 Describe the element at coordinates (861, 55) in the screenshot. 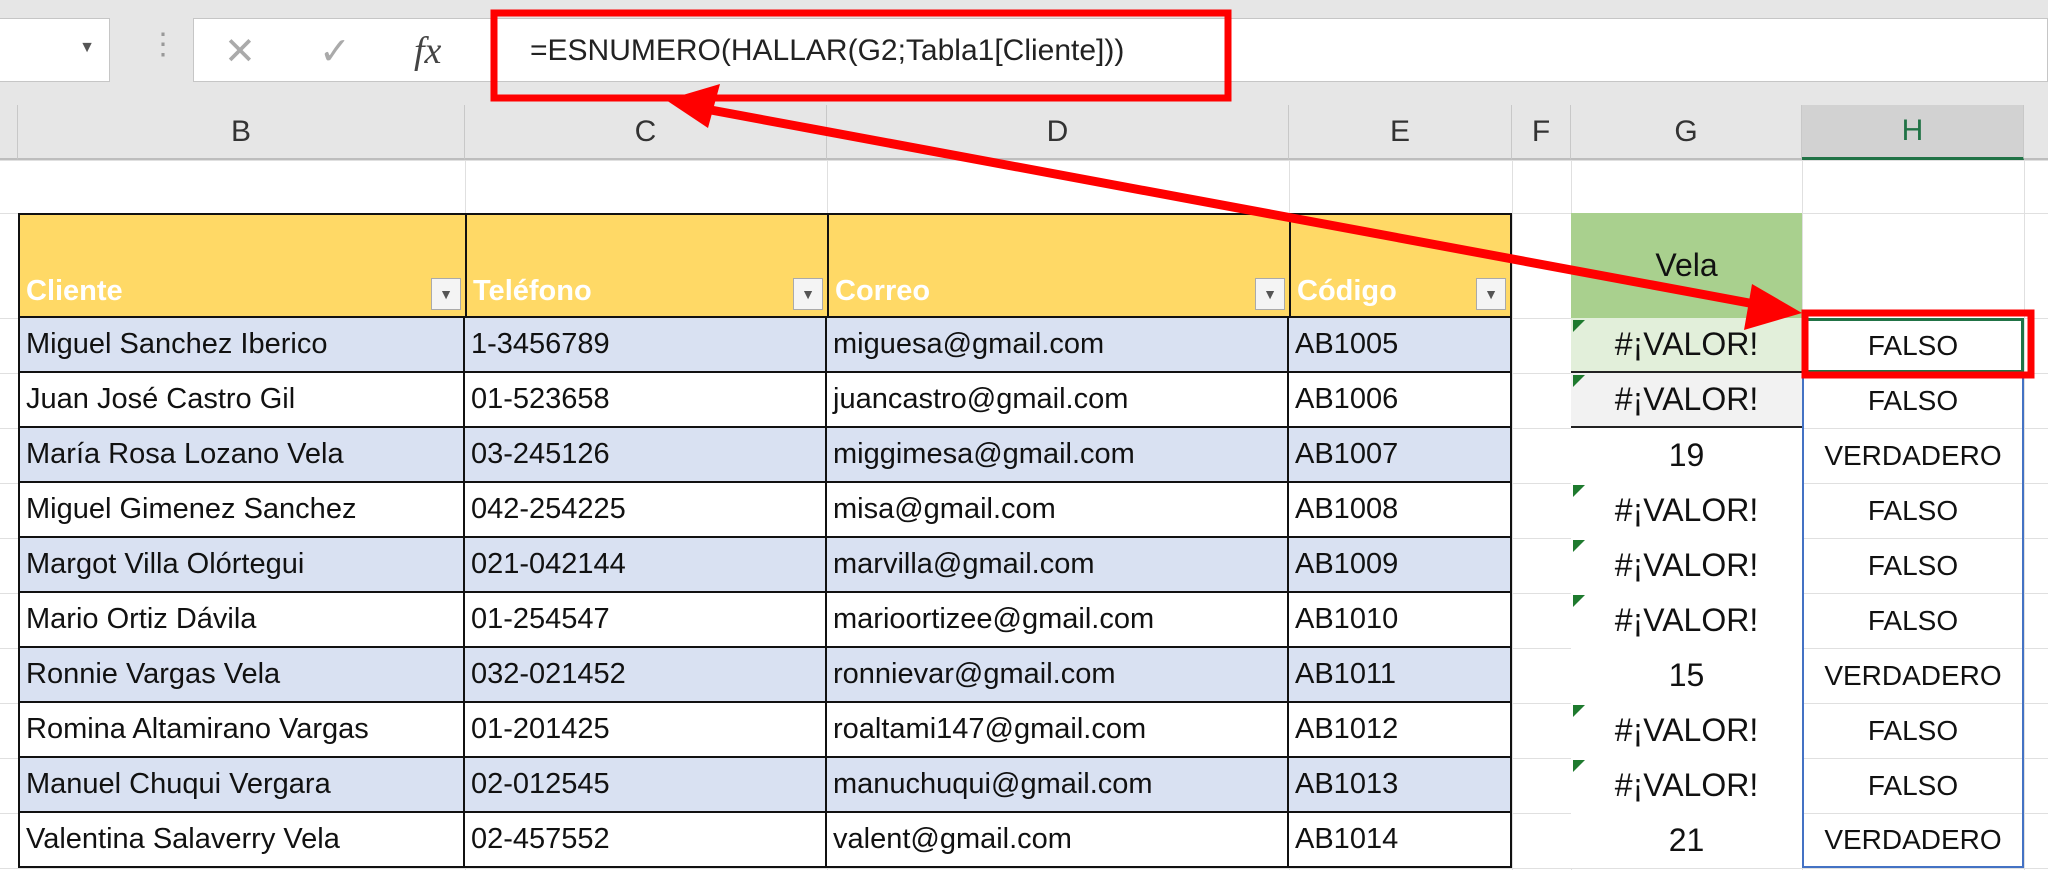

I see `formula-highlight-box` at that location.